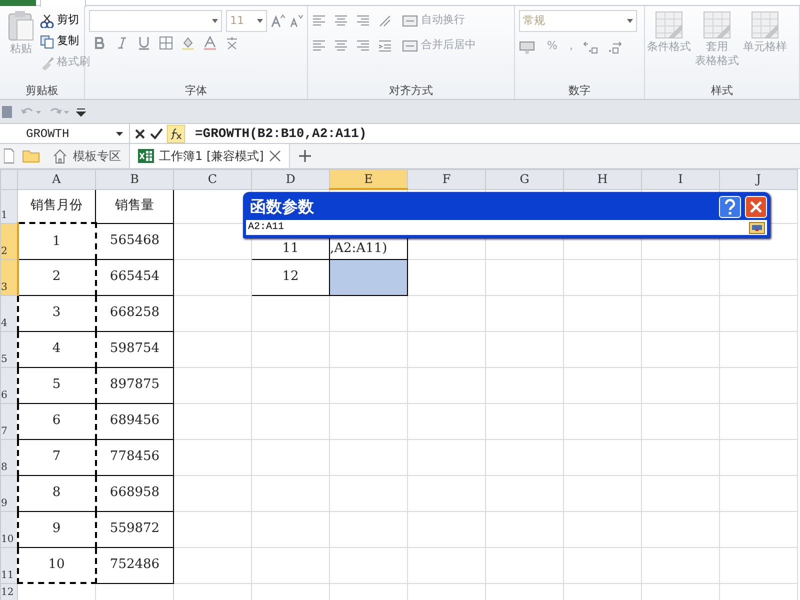  Describe the element at coordinates (280, 133) in the screenshot. I see `formula-text: =GROWTH(B2:B10,A2:A11)` at that location.